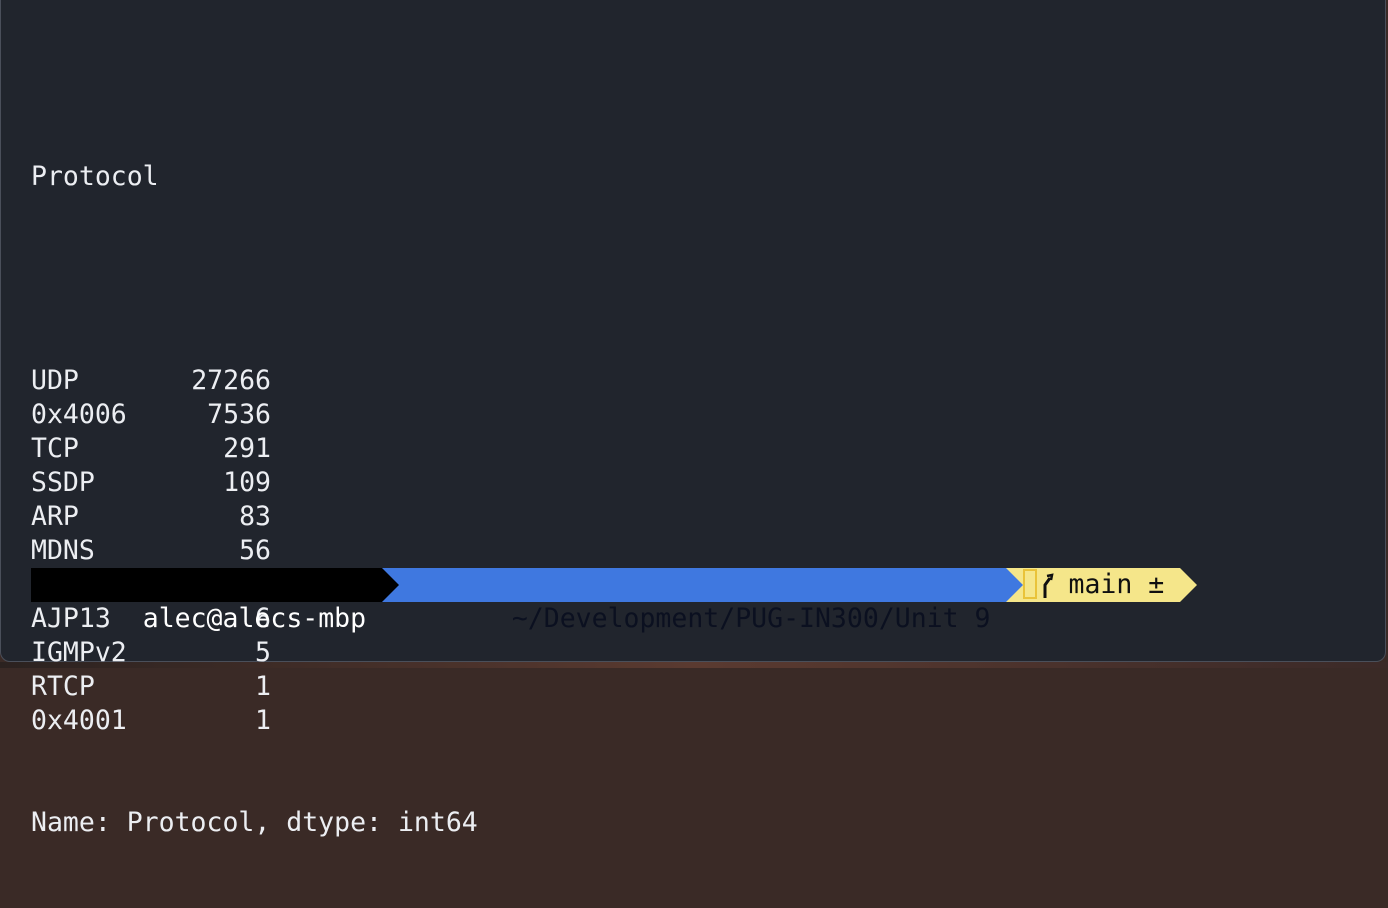  I want to click on value-count-row: 0x4001 1, so click(254, 721).